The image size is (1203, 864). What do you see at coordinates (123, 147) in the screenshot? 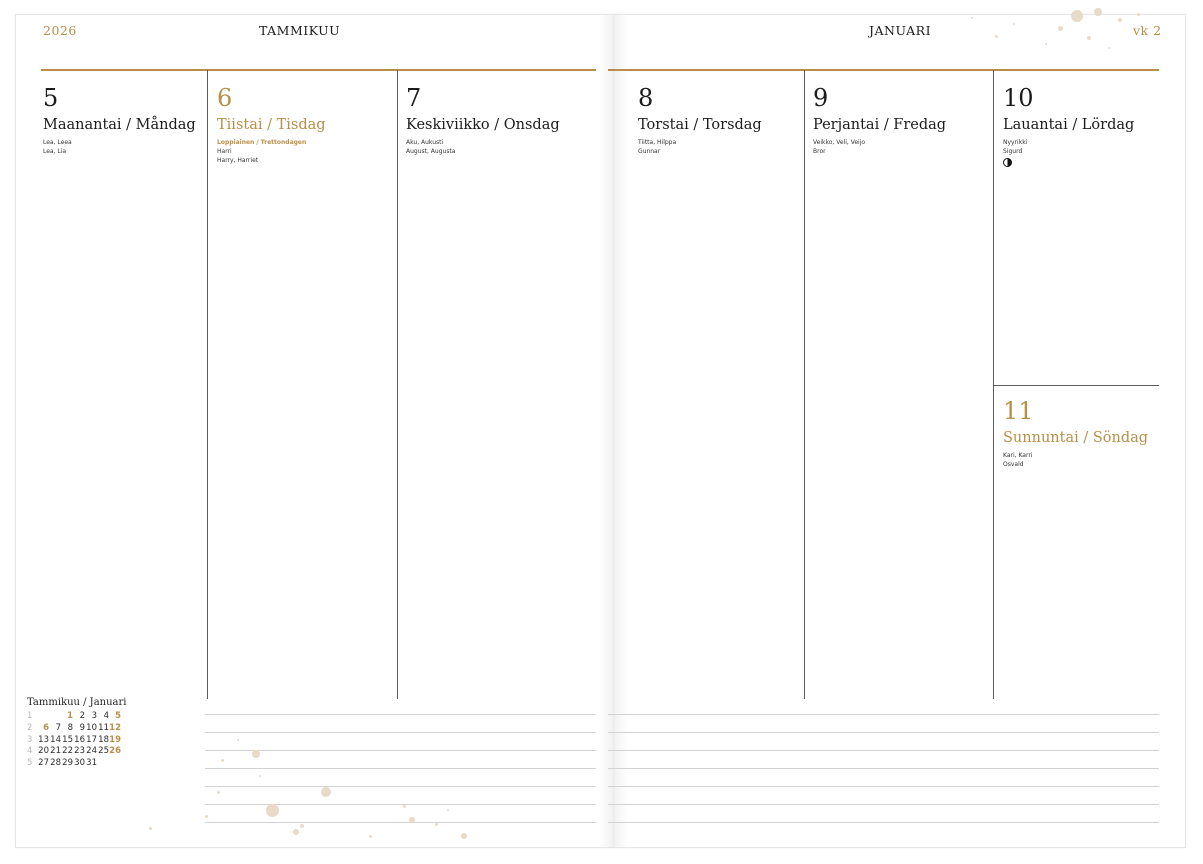
I see `name-day-list: Lea, Leea Lea, Lia` at bounding box center [123, 147].